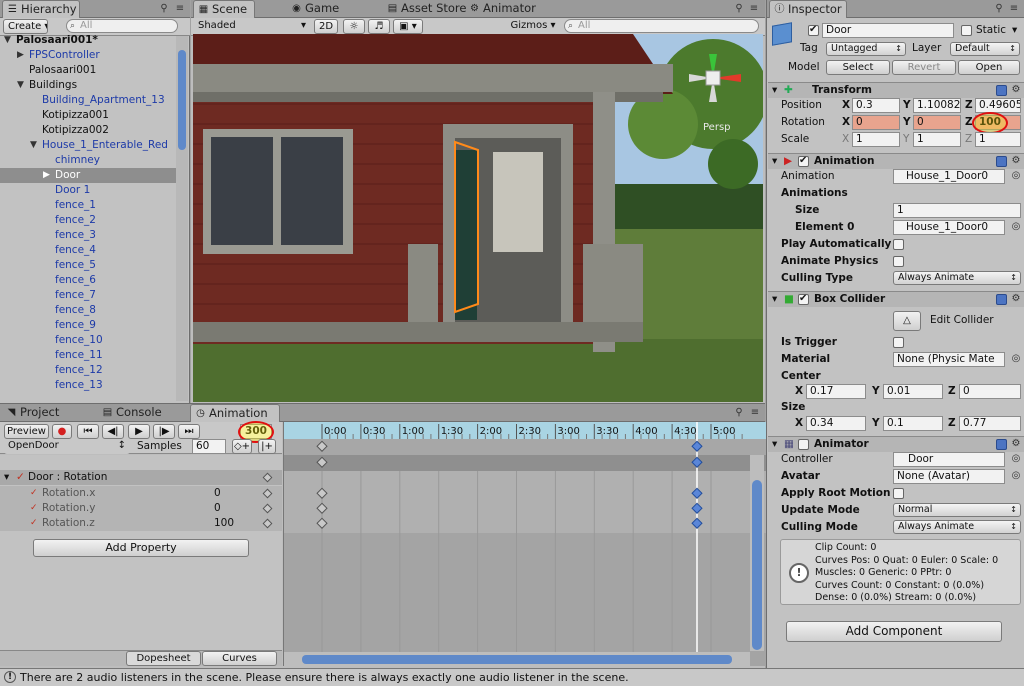  What do you see at coordinates (661, 26) in the screenshot?
I see `scene-search-input: All` at bounding box center [661, 26].